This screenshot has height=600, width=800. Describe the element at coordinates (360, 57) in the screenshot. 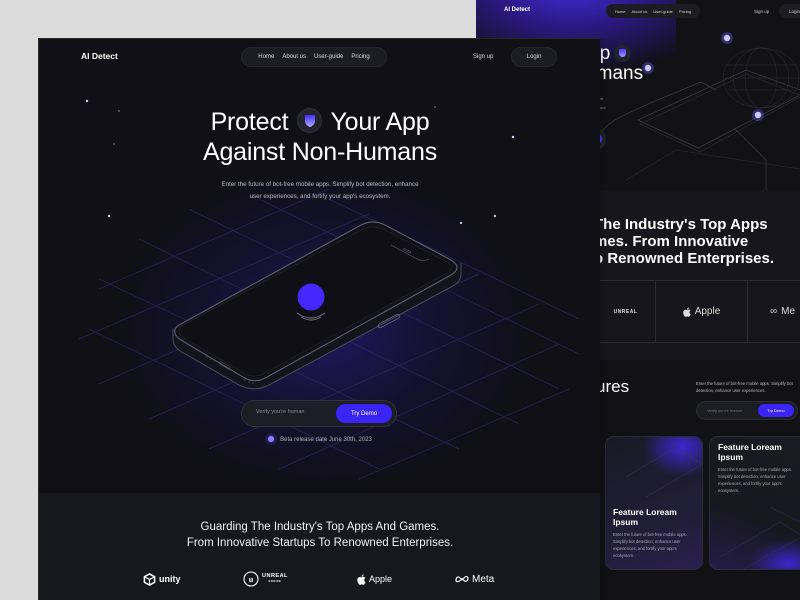

I see `nav-link-pricing: Pricing` at that location.